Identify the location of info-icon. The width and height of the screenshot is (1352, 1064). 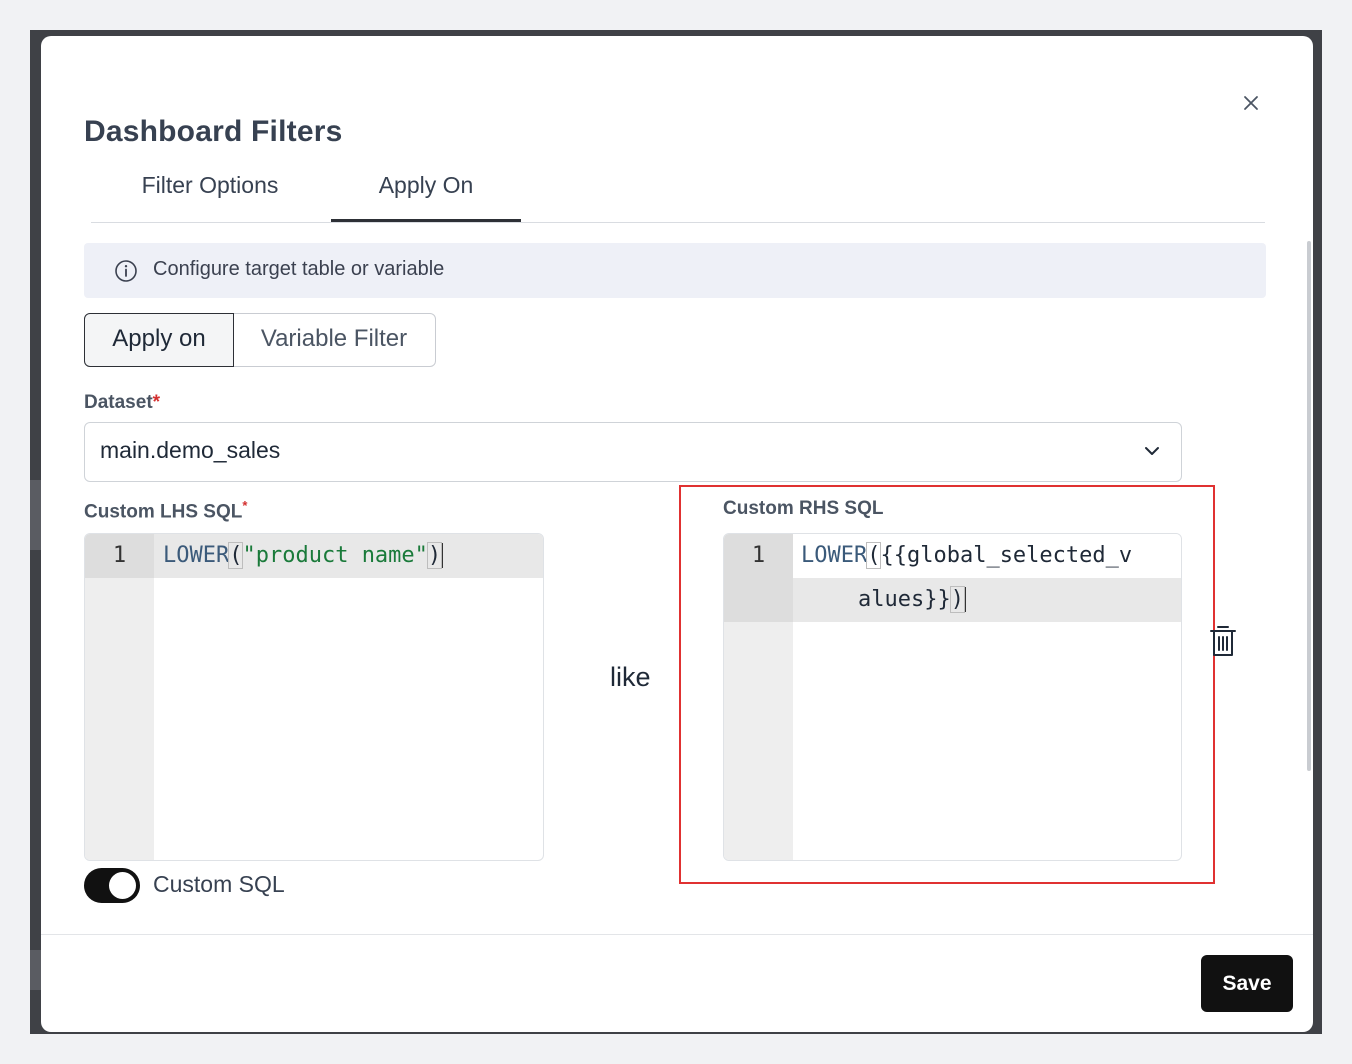
(126, 271).